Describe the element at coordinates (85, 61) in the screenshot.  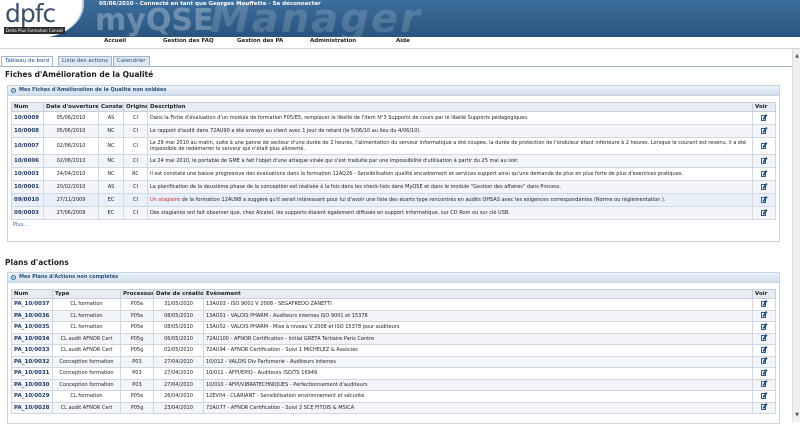
I see `tab-liste-des-actions: Liste des actions` at that location.